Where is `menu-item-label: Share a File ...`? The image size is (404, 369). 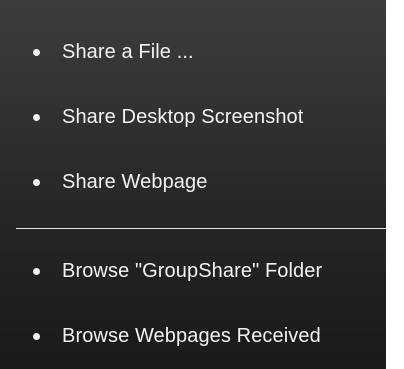 menu-item-label: Share a File ... is located at coordinates (128, 52).